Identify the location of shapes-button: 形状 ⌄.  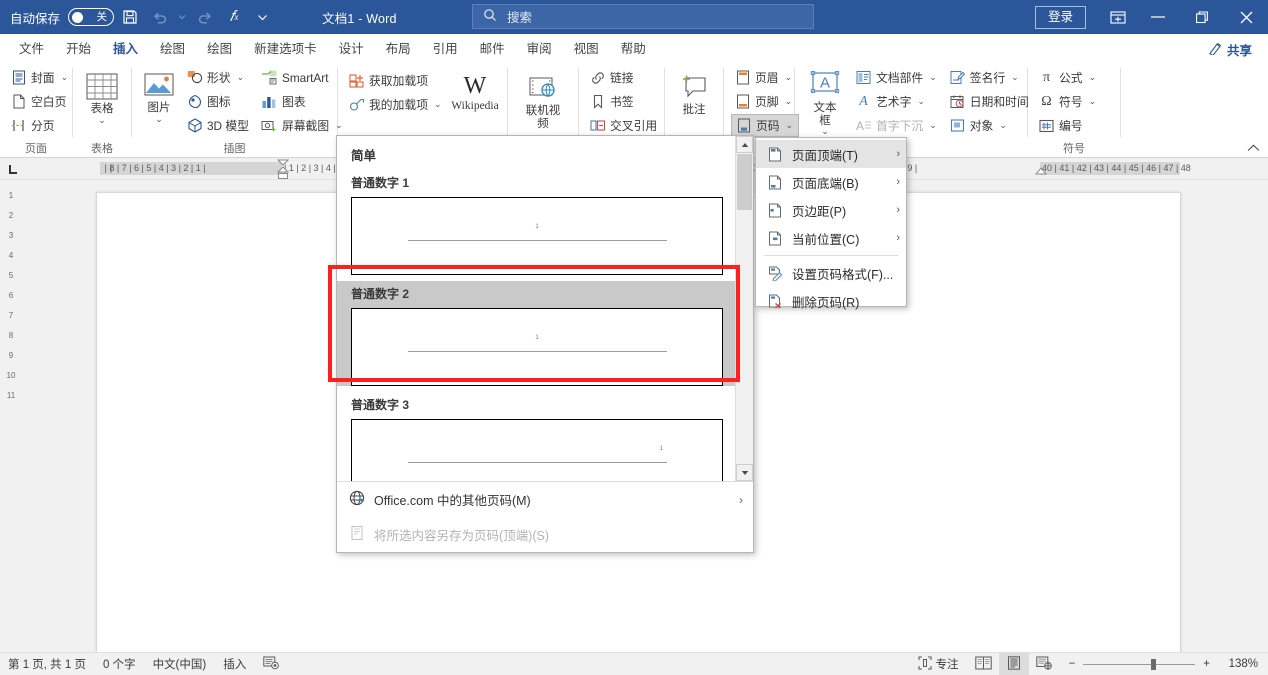
(218, 77).